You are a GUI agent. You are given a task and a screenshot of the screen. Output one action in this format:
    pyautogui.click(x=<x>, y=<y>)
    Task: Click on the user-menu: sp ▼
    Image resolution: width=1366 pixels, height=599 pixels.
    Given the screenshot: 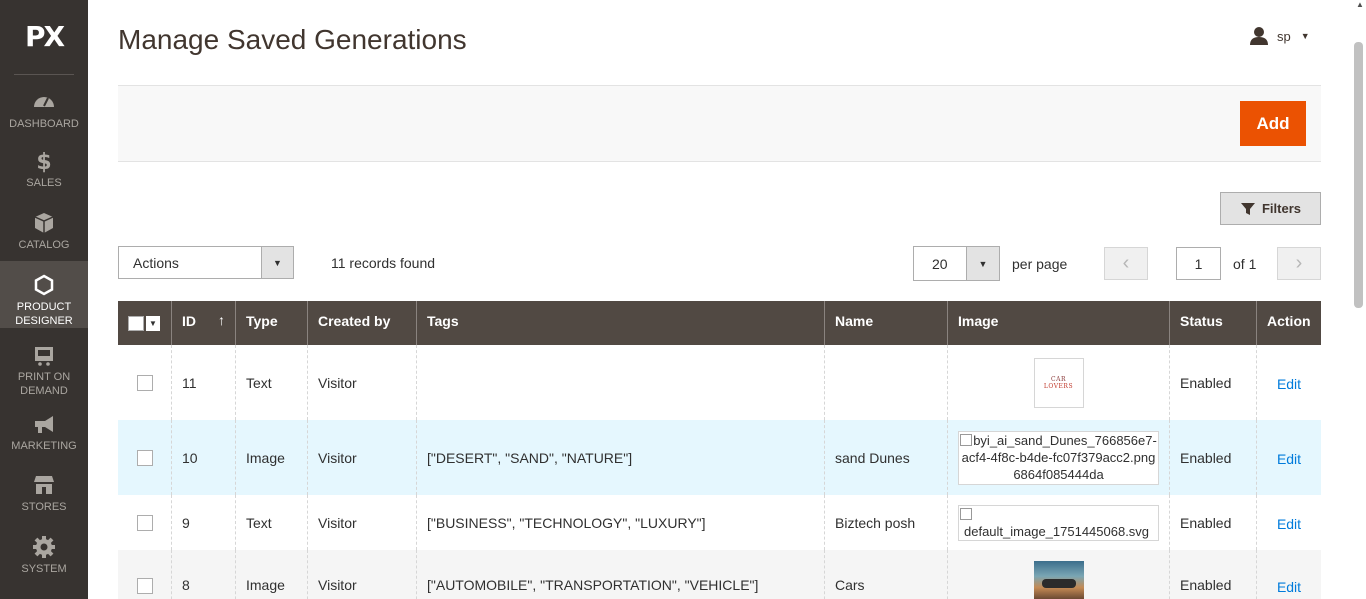 What is the action you would take?
    pyautogui.click(x=1279, y=36)
    